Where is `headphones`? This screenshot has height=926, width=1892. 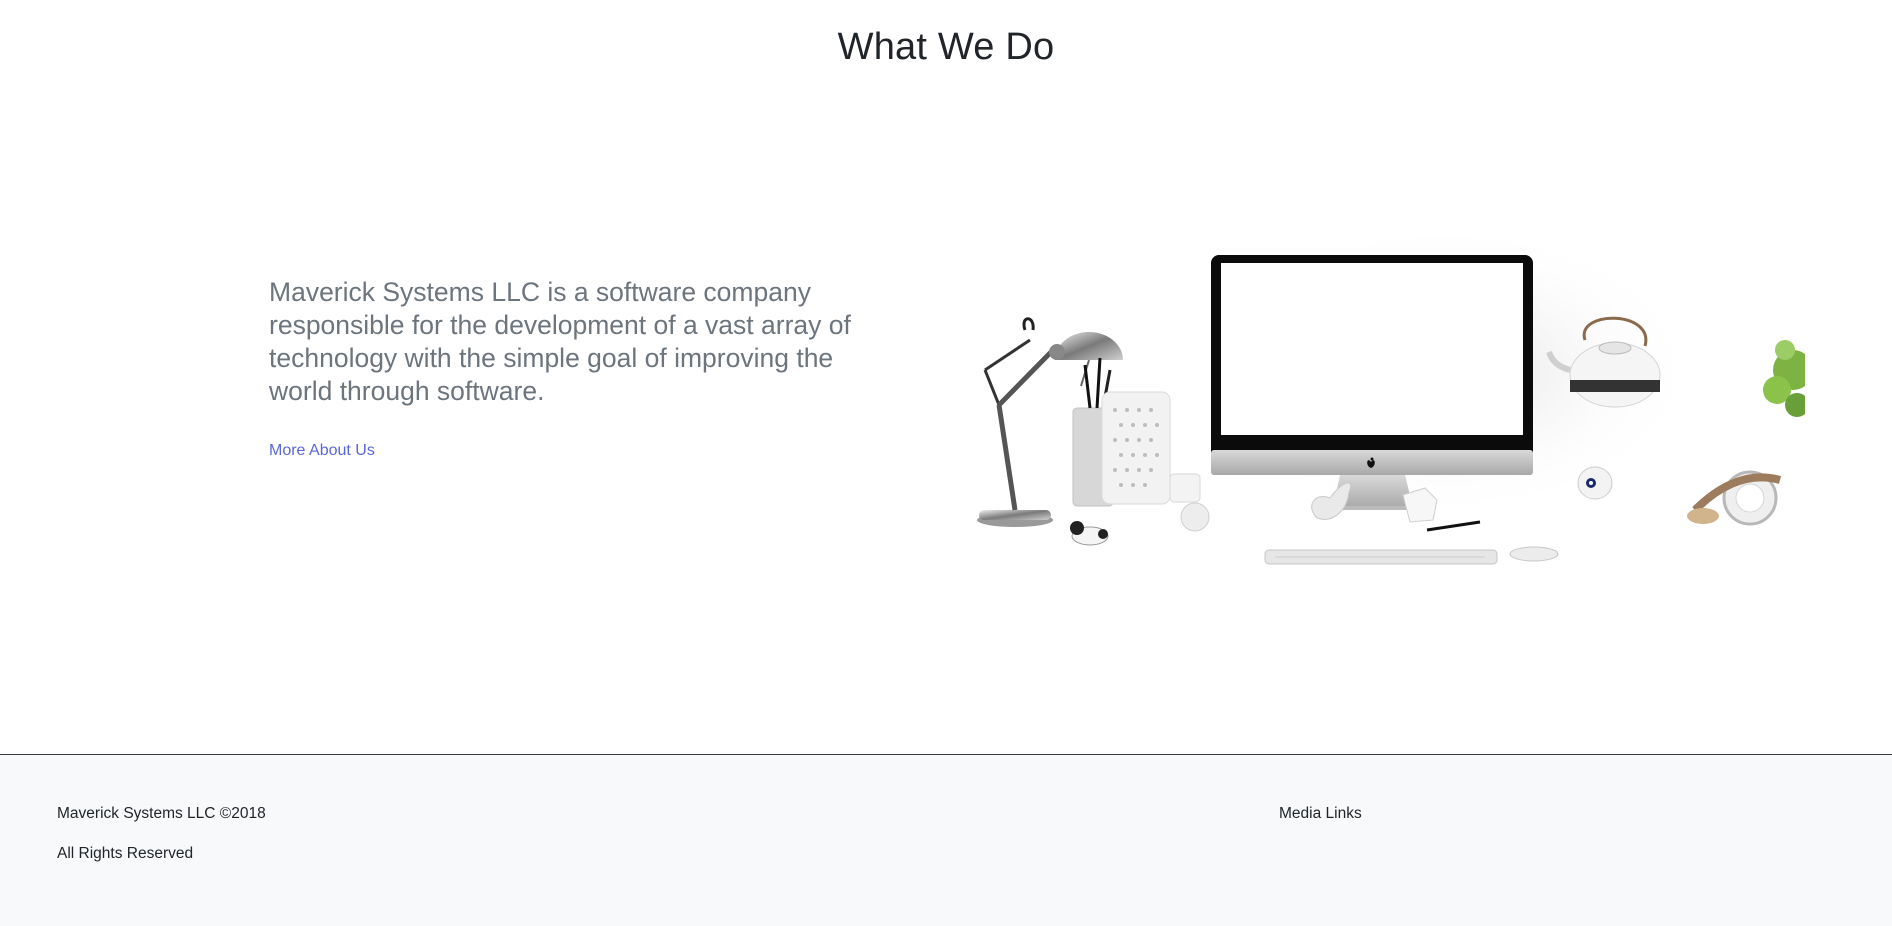 headphones is located at coordinates (1734, 498).